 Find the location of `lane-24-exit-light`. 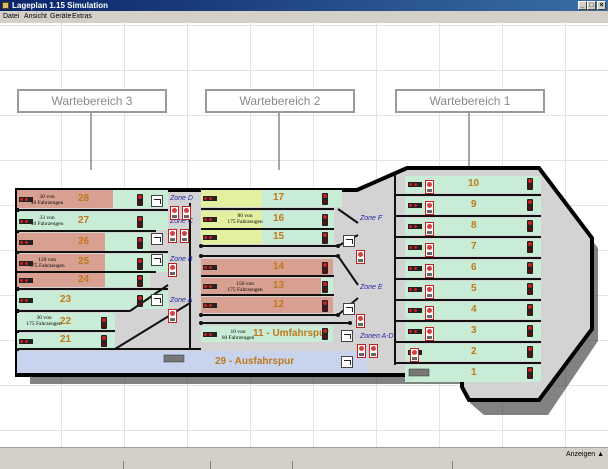

lane-24-exit-light is located at coordinates (140, 281).